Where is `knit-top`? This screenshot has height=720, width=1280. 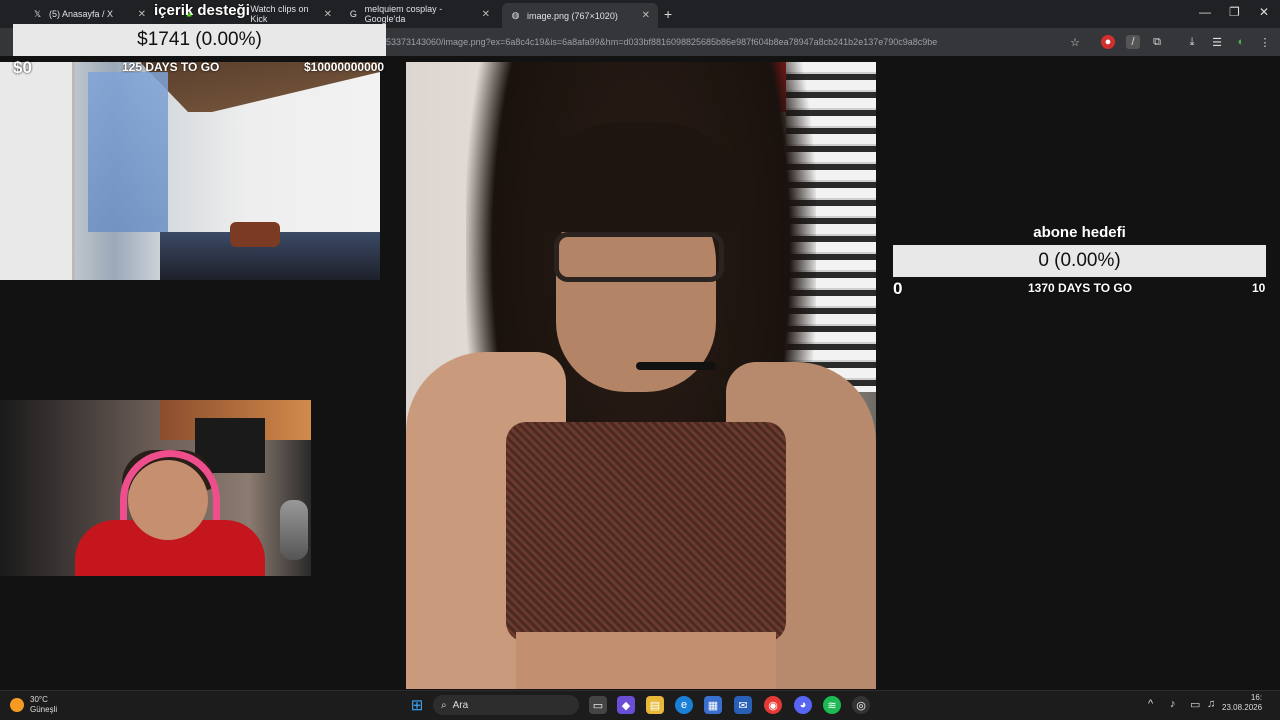
knit-top is located at coordinates (646, 532).